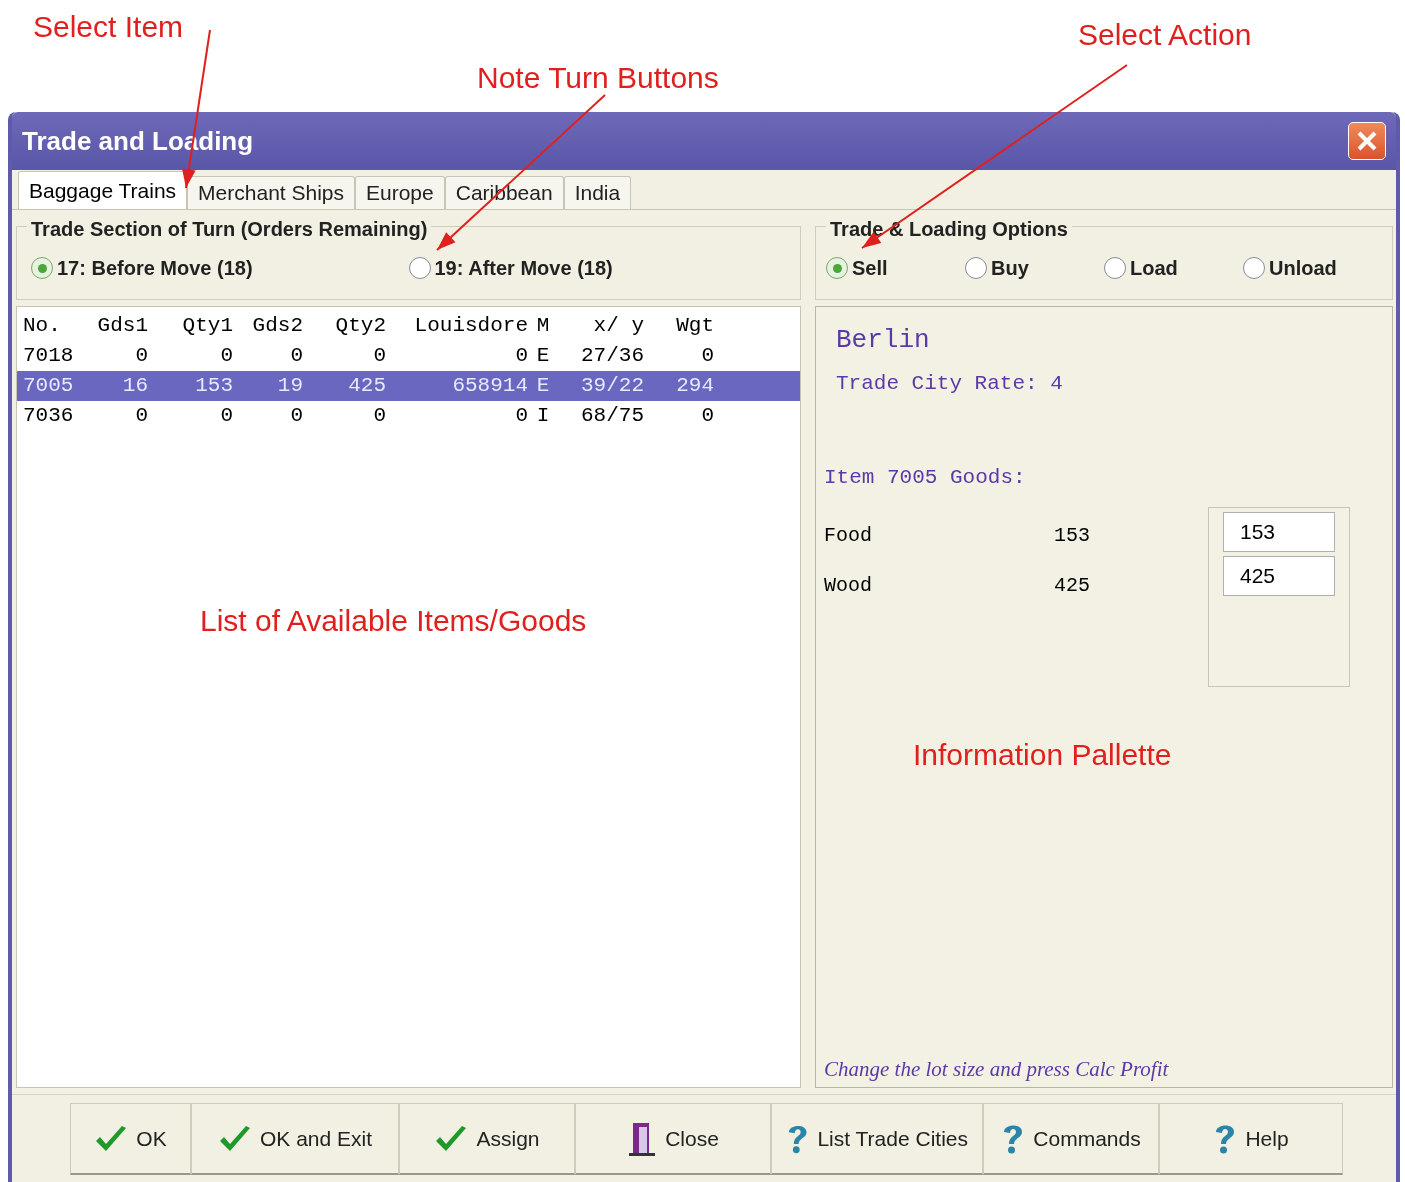  I want to click on annotation-label: List of Available Items/Goods, so click(393, 621).